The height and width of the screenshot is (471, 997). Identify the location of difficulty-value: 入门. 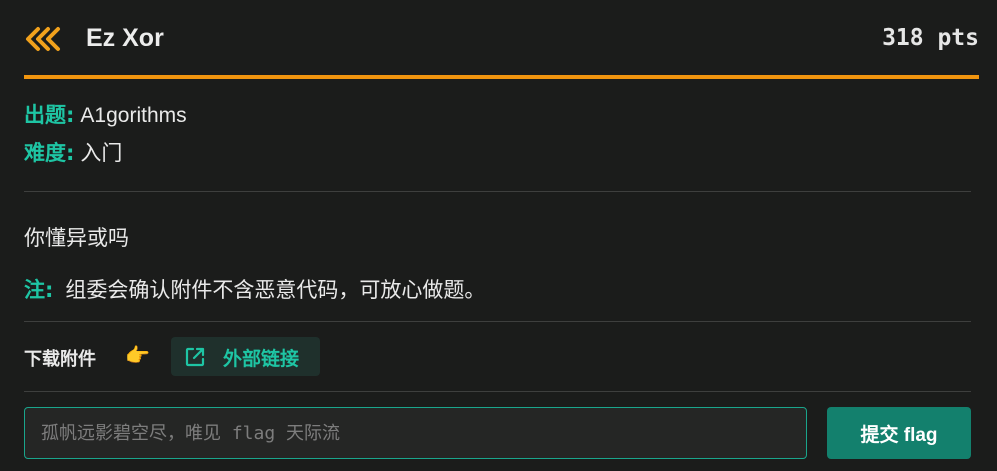
(101, 153).